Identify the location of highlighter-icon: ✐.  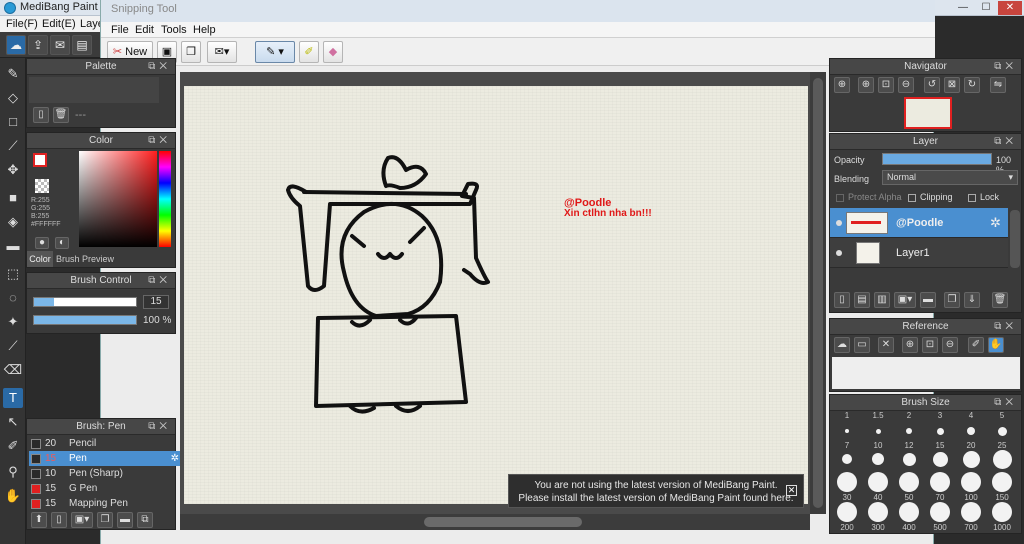
(309, 52).